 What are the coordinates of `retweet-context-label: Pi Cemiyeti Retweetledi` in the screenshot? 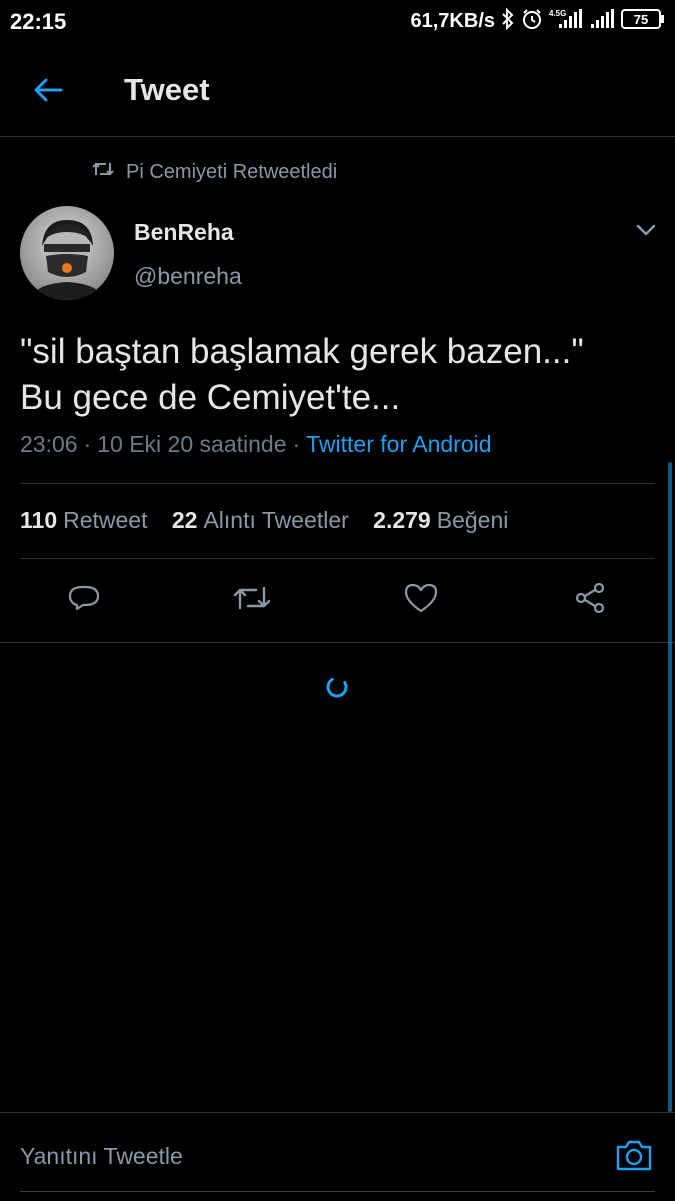 It's located at (232, 171).